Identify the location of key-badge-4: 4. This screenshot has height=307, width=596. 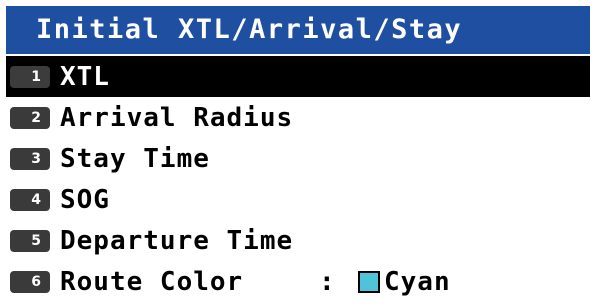
(30, 199).